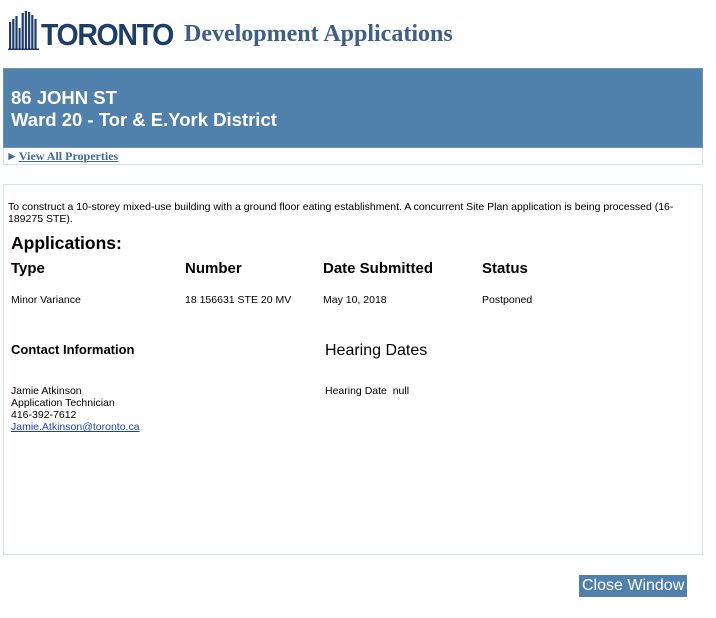 This screenshot has width=716, height=618. I want to click on application-number: 18 156631 STE 20 MV, so click(238, 300).